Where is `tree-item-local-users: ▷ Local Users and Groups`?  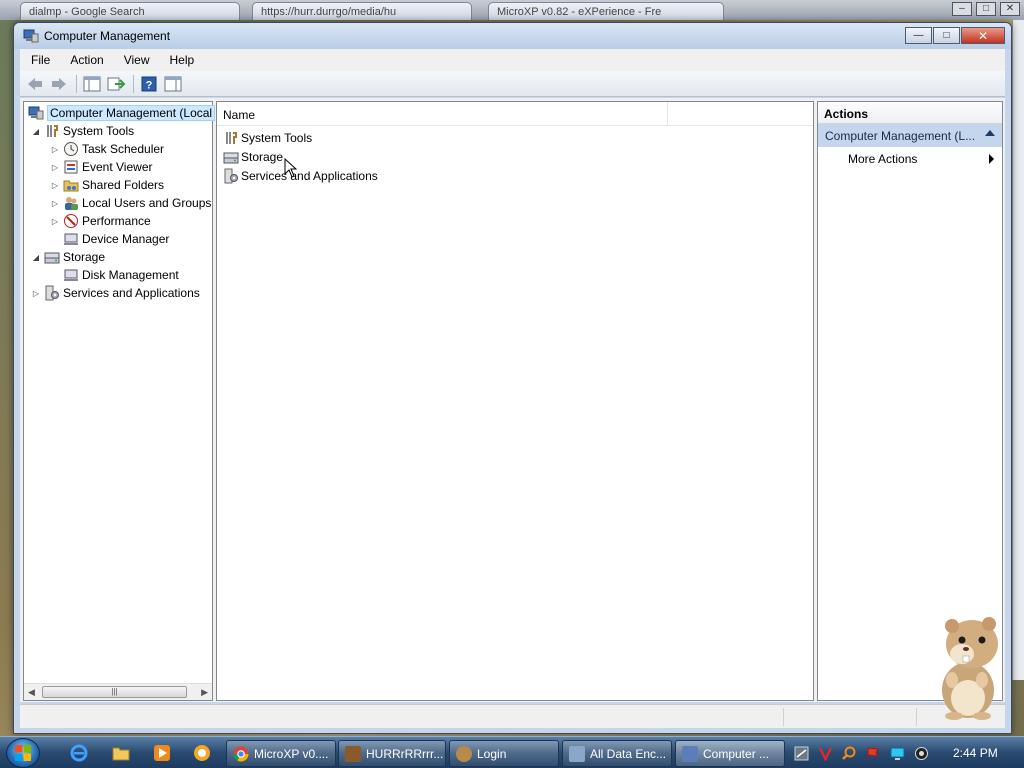 tree-item-local-users: ▷ Local Users and Groups is located at coordinates (130, 203).